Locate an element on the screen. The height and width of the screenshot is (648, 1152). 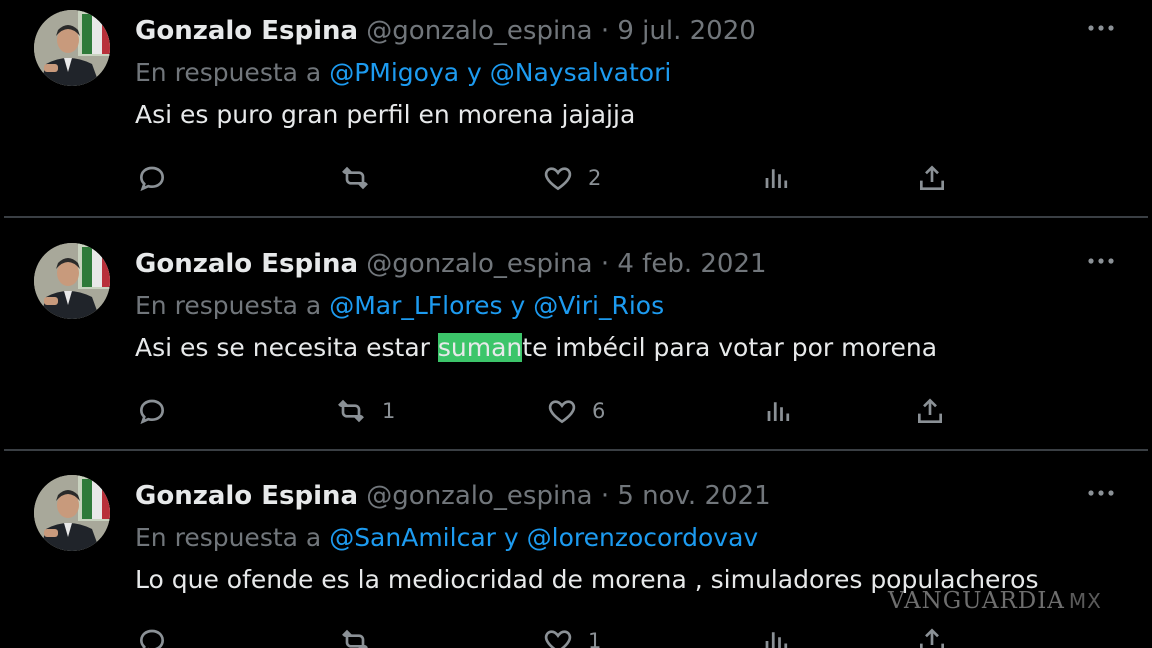
like-count: 6 is located at coordinates (599, 411).